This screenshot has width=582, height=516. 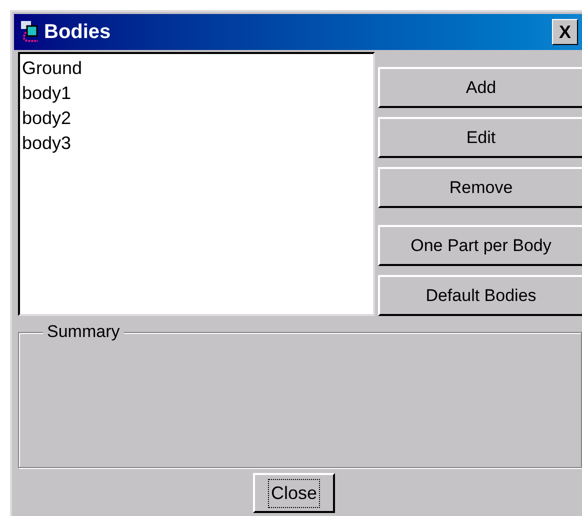 What do you see at coordinates (47, 118) in the screenshot?
I see `list-item: body2` at bounding box center [47, 118].